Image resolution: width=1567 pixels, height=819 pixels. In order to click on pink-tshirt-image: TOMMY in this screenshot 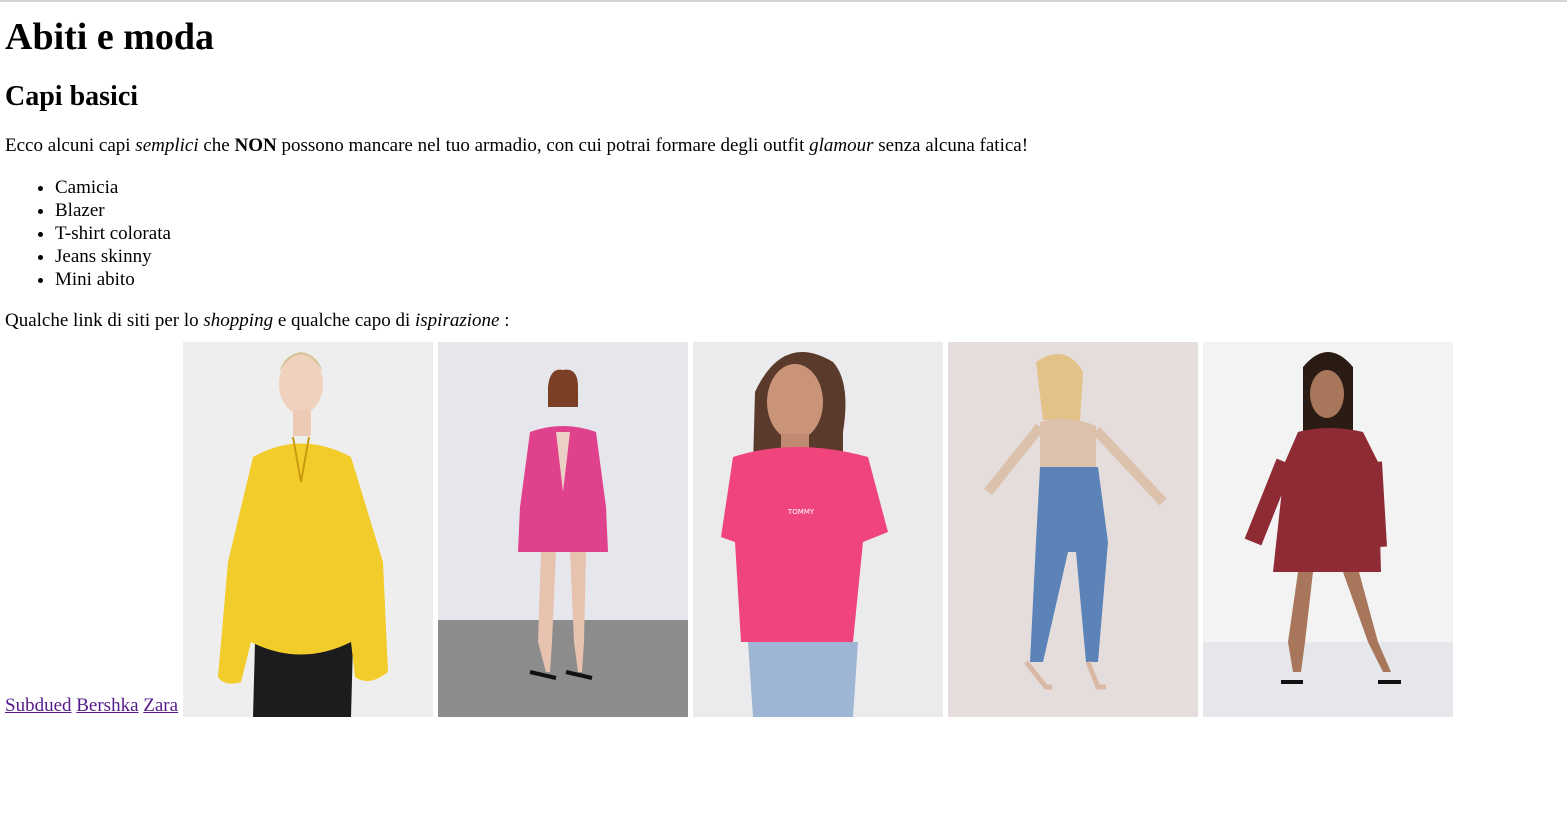, I will do `click(818, 529)`.